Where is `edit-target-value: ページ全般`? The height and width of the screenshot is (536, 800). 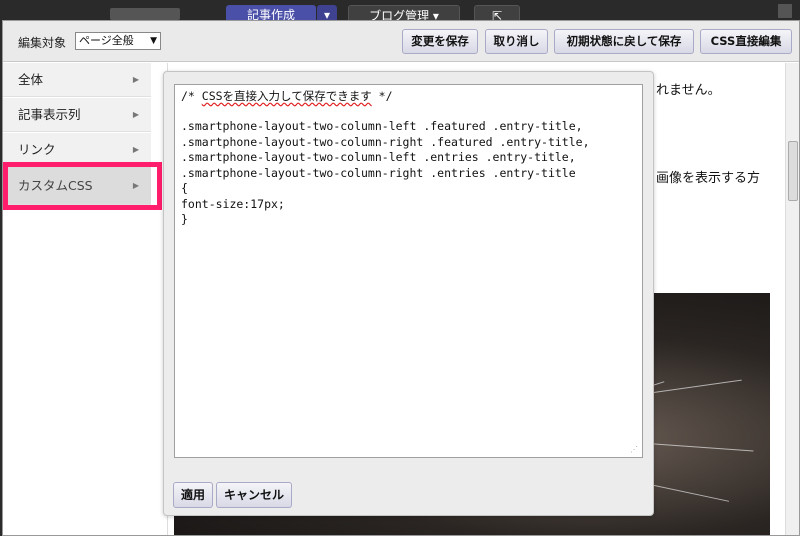
edit-target-value: ページ全般 is located at coordinates (106, 40).